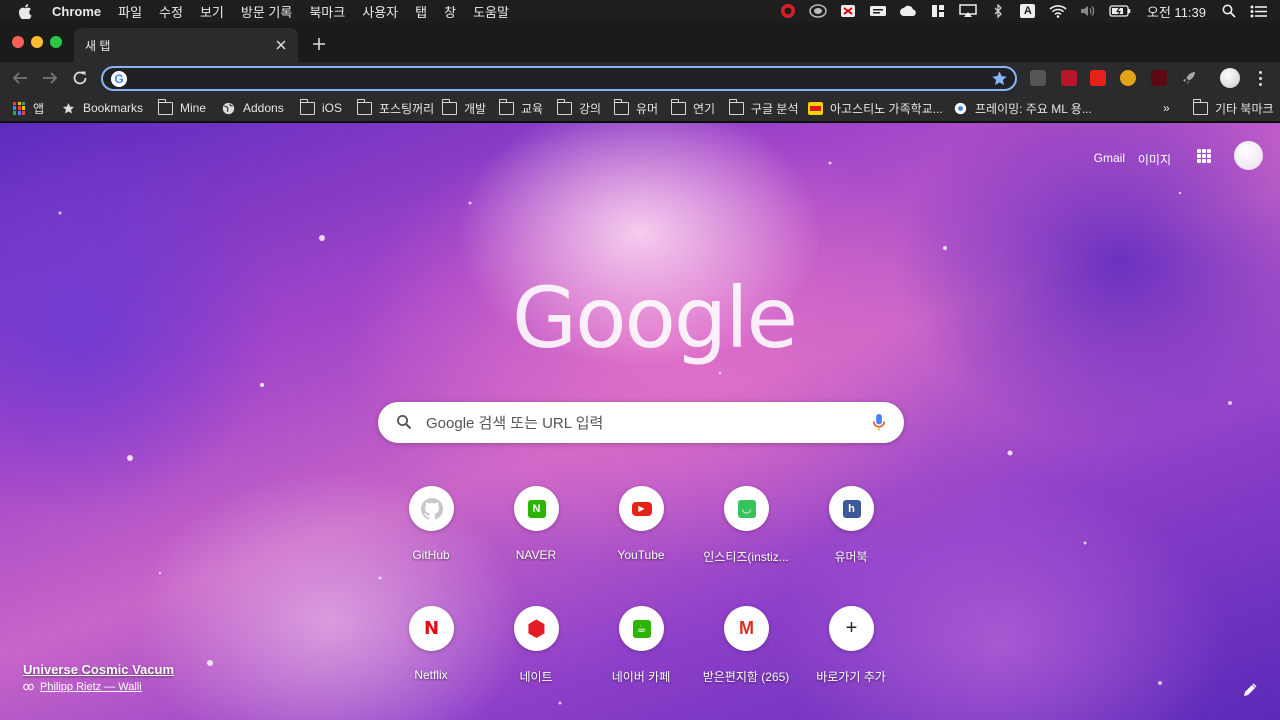  I want to click on bookmarks-overflow-chevron-icon: », so click(1166, 108).